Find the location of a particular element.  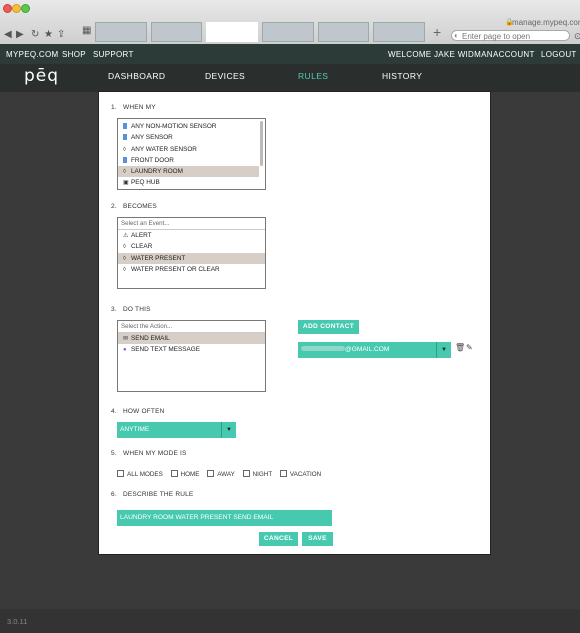

list-item: ◊ CLEAR is located at coordinates (191, 246).